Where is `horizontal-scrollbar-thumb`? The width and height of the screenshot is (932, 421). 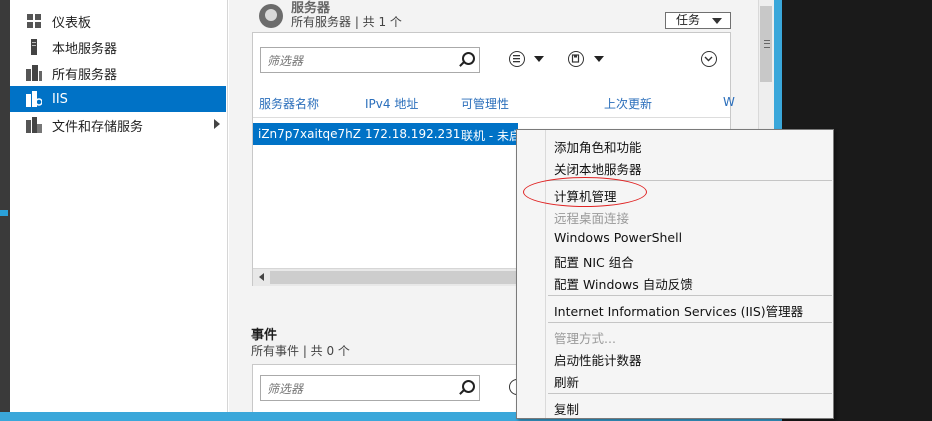
horizontal-scrollbar-thumb is located at coordinates (394, 277).